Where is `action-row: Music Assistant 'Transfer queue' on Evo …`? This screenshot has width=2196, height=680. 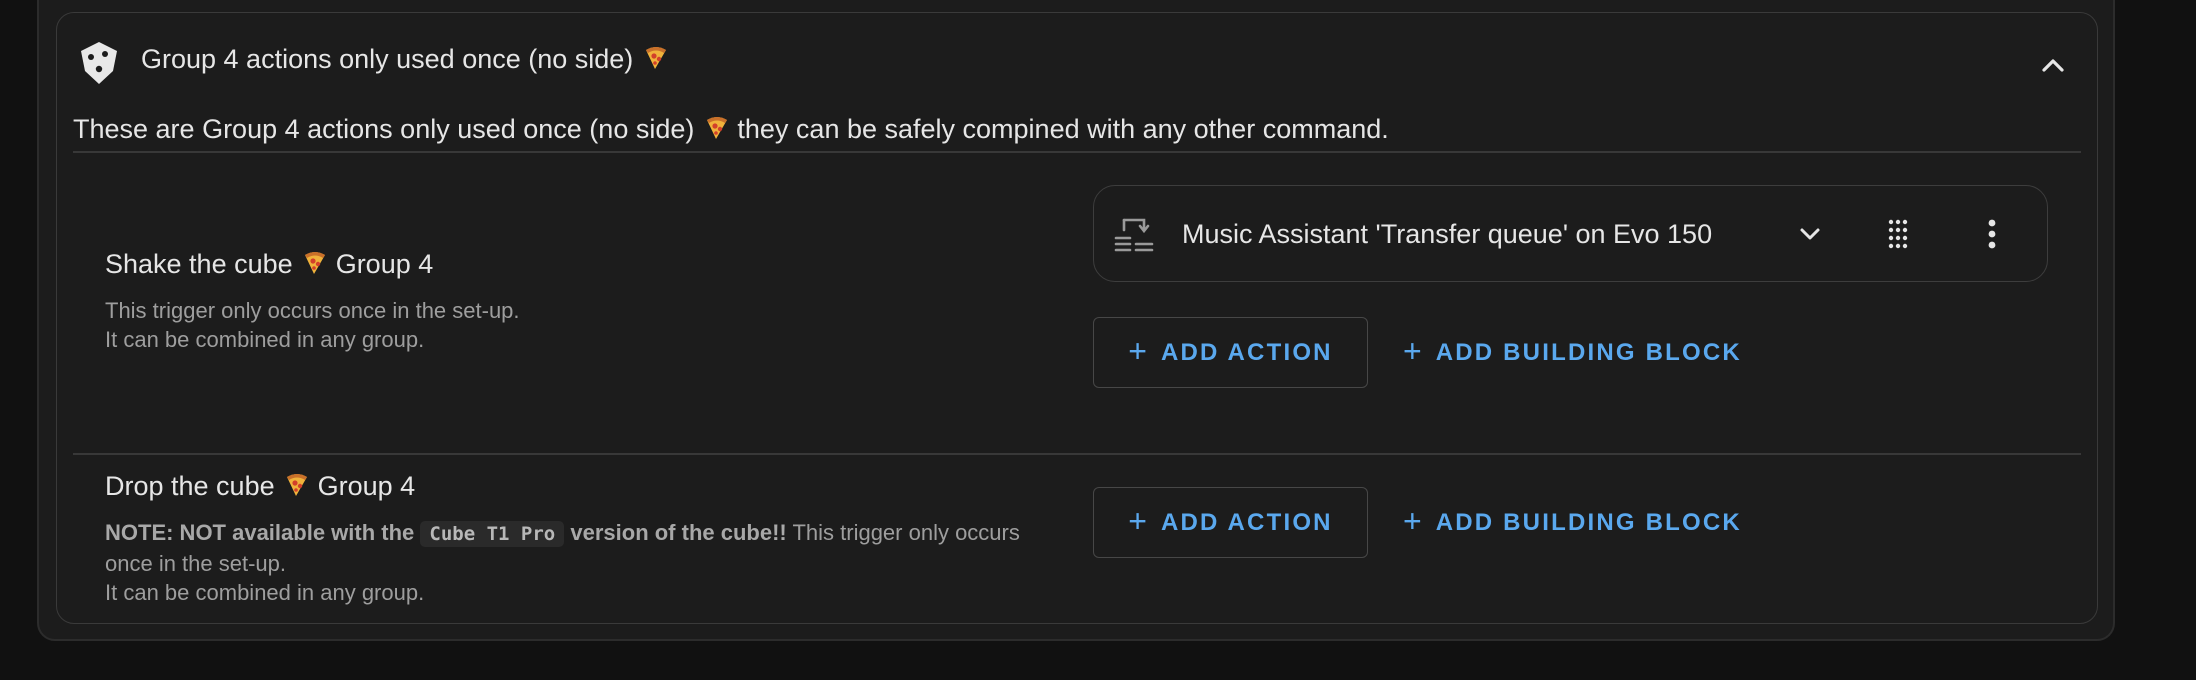 action-row: Music Assistant 'Transfer queue' on Evo … is located at coordinates (1570, 233).